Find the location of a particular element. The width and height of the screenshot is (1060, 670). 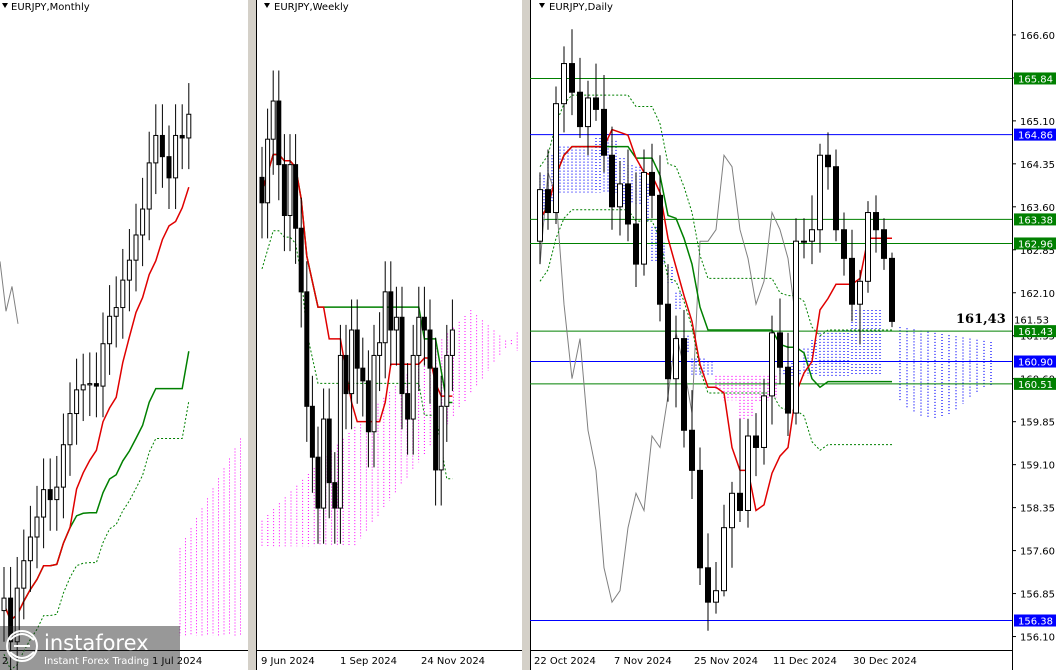

logo-tagline: Instant Forex Trading is located at coordinates (96, 661).